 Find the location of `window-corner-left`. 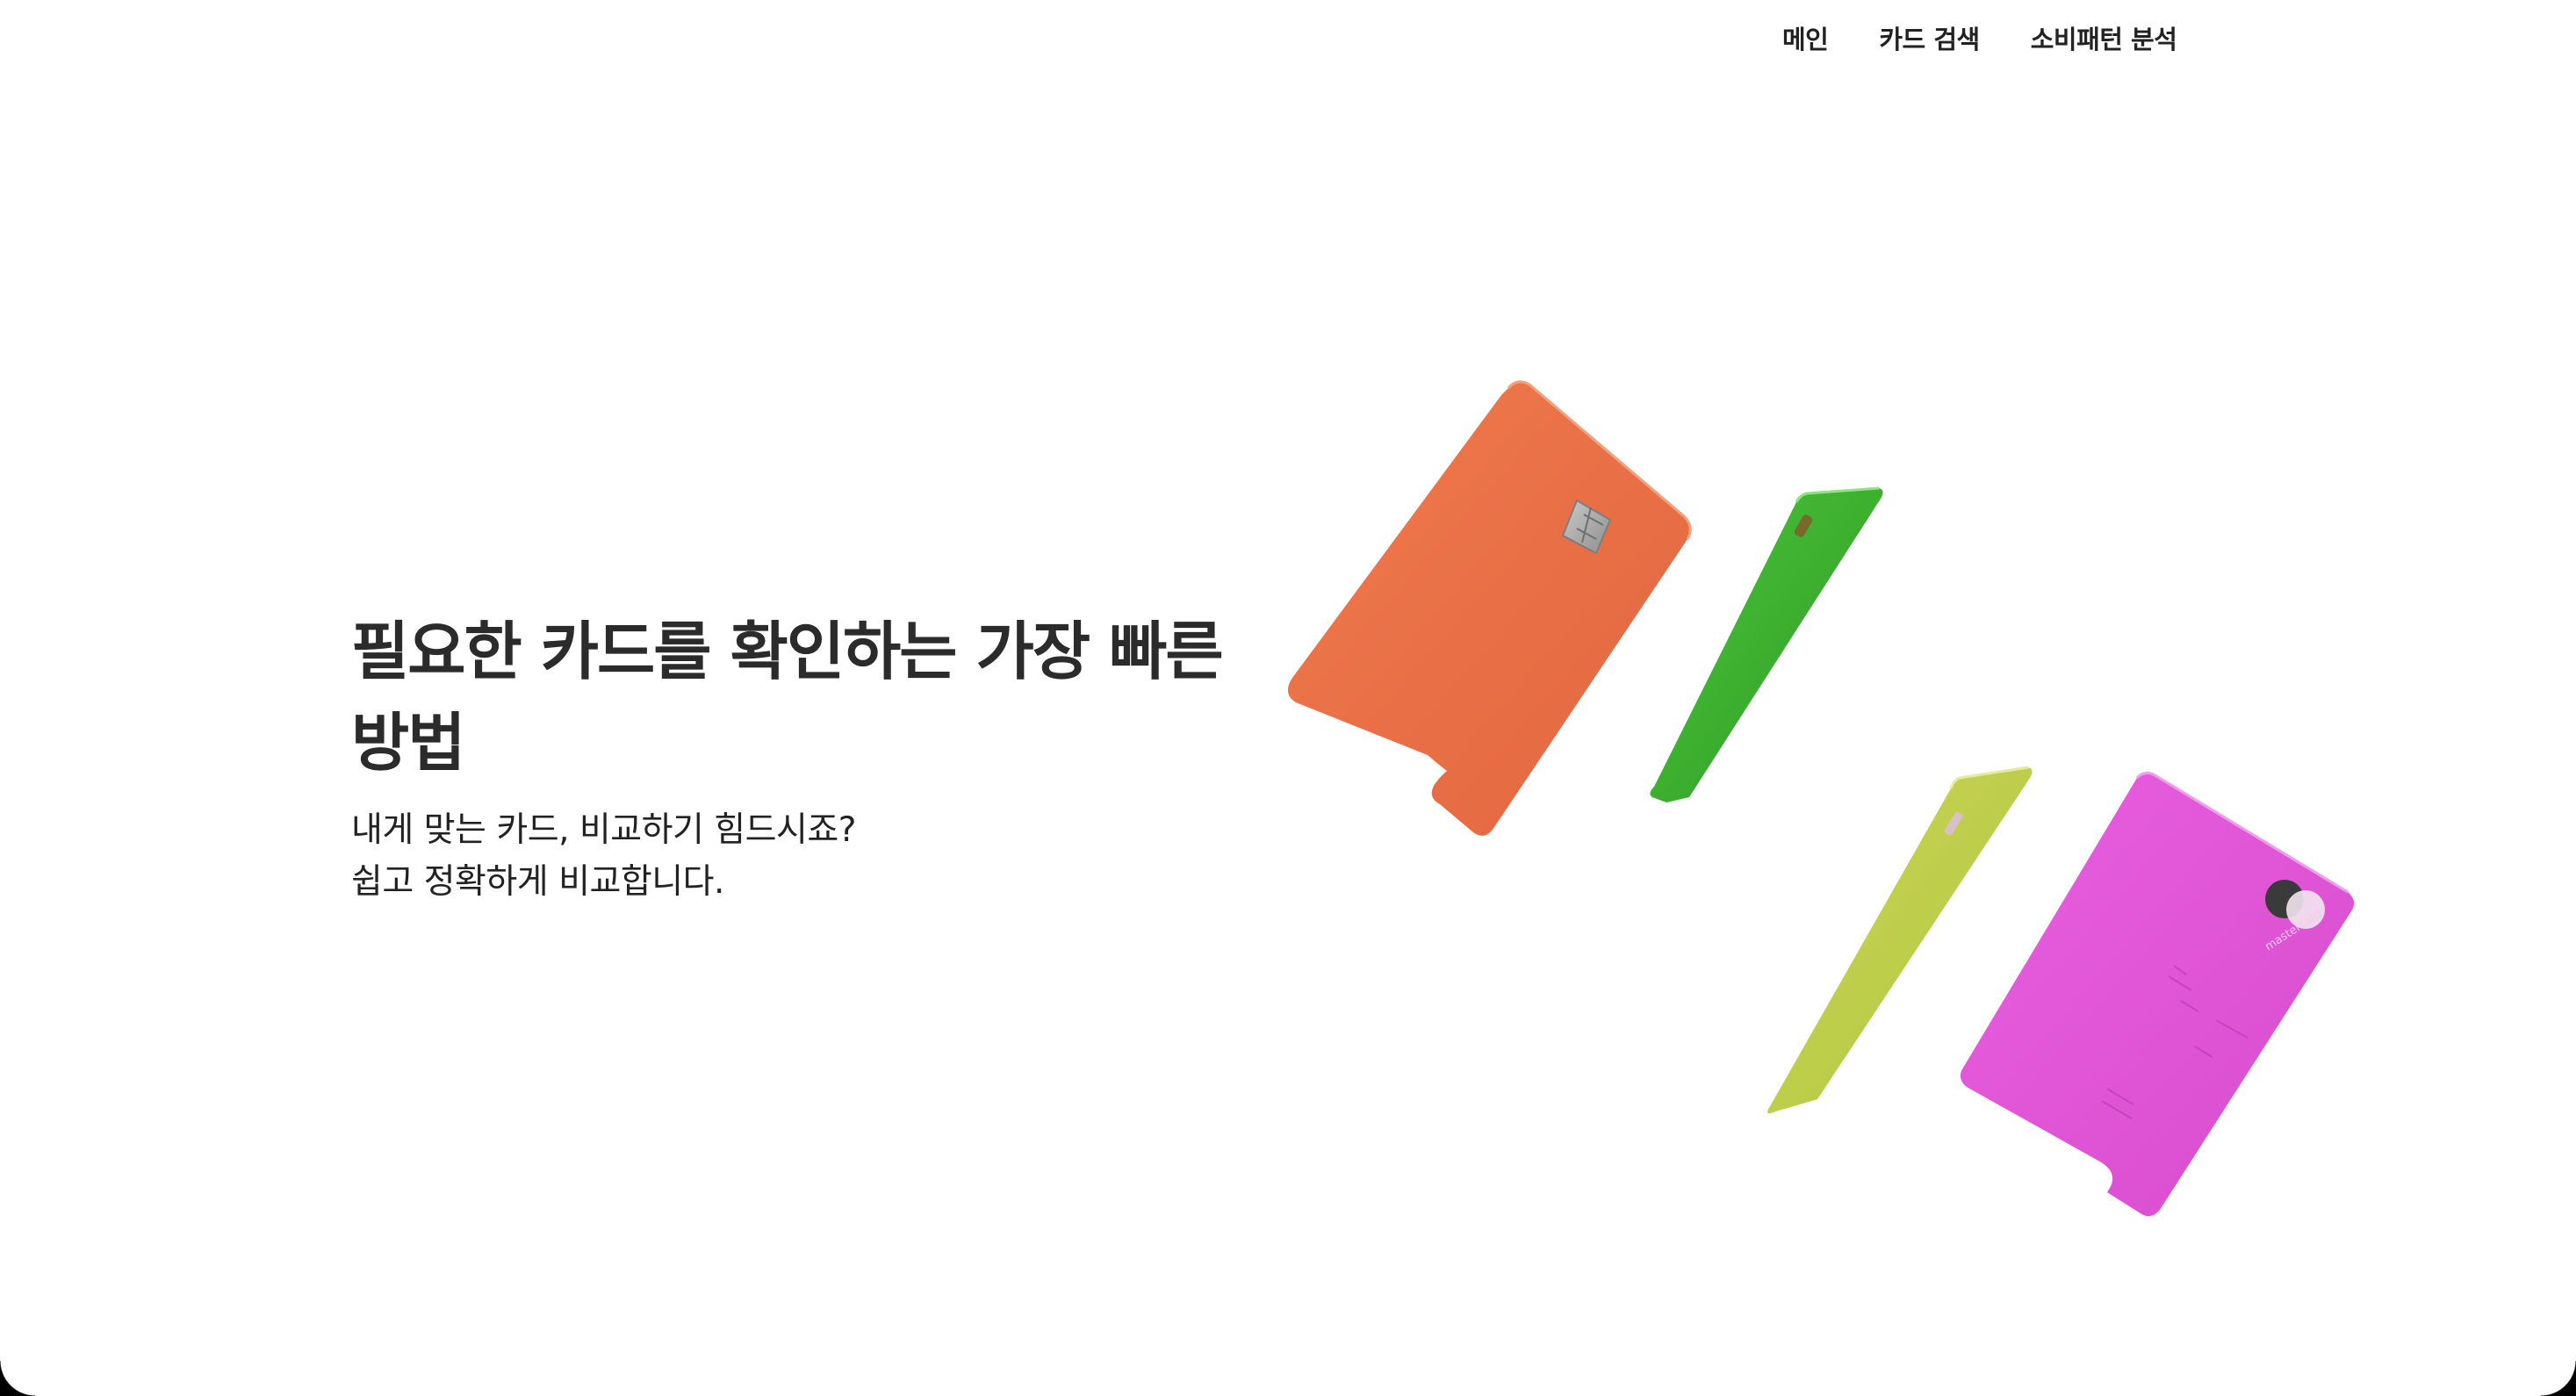

window-corner-left is located at coordinates (17, 1379).